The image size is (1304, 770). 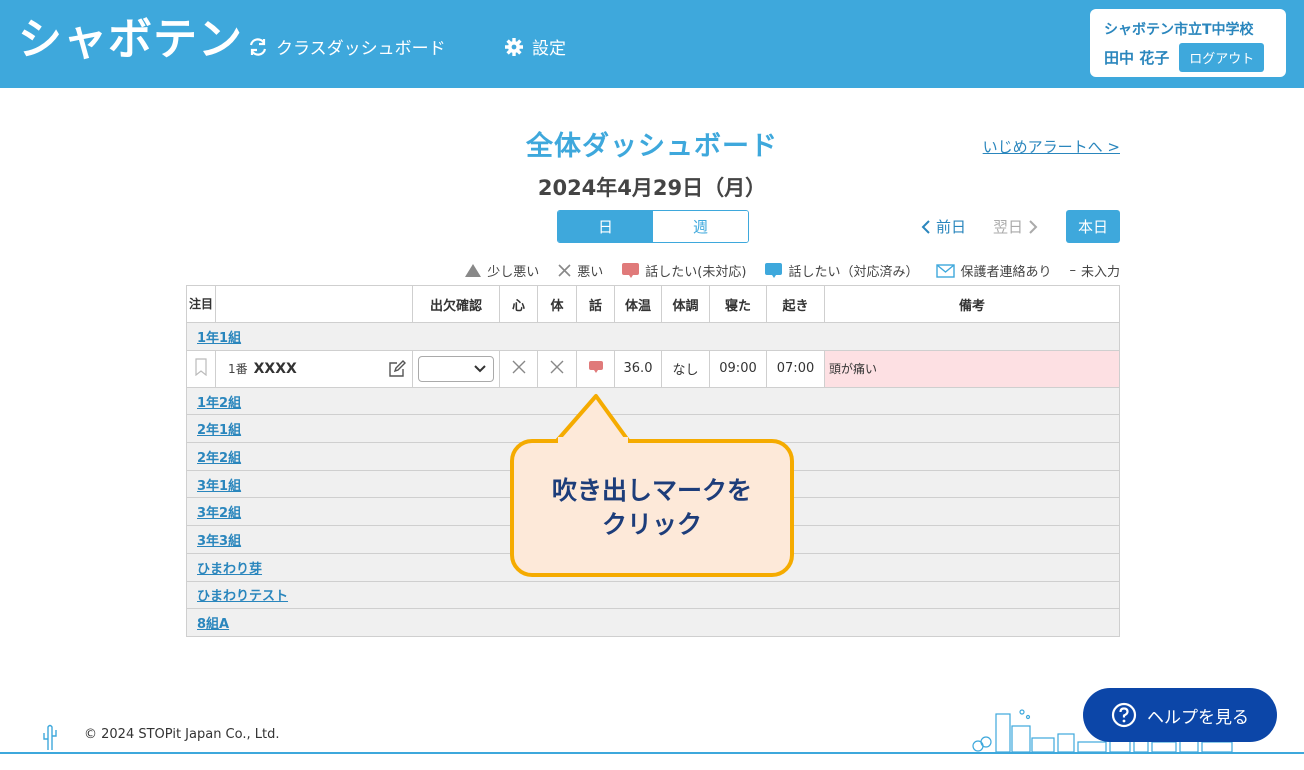 What do you see at coordinates (652, 753) in the screenshot?
I see `footer-line` at bounding box center [652, 753].